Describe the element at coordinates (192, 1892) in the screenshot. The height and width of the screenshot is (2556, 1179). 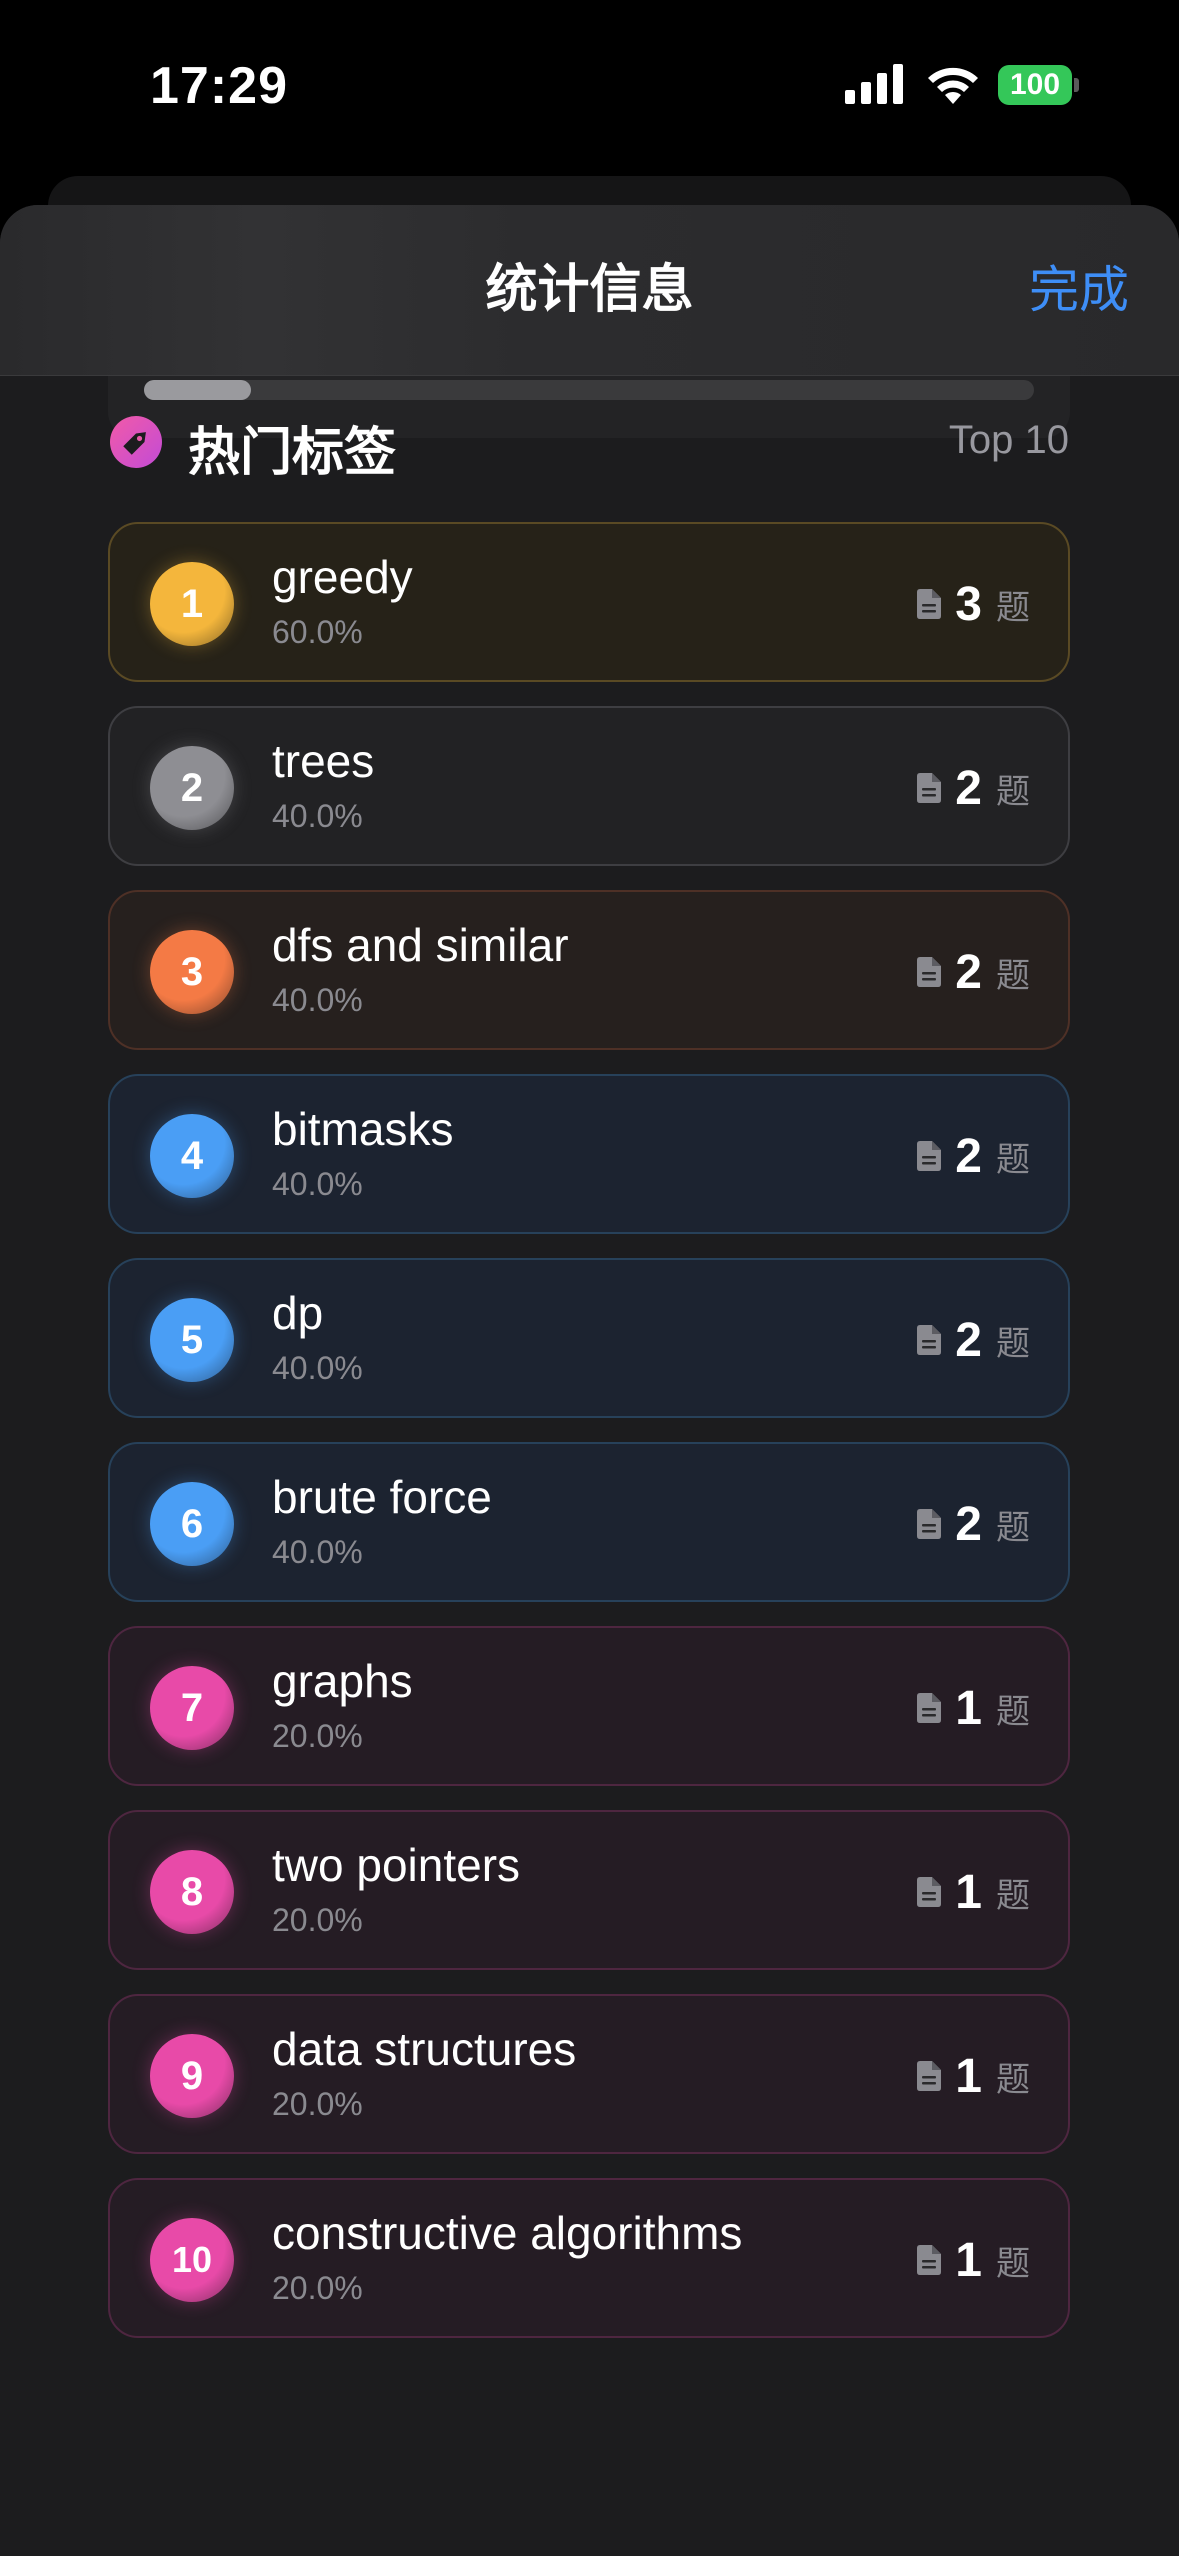
I see `rank-badge: 8` at that location.